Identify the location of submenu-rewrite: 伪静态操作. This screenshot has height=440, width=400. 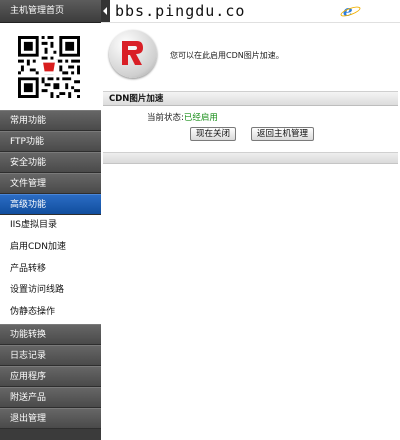
(50, 313).